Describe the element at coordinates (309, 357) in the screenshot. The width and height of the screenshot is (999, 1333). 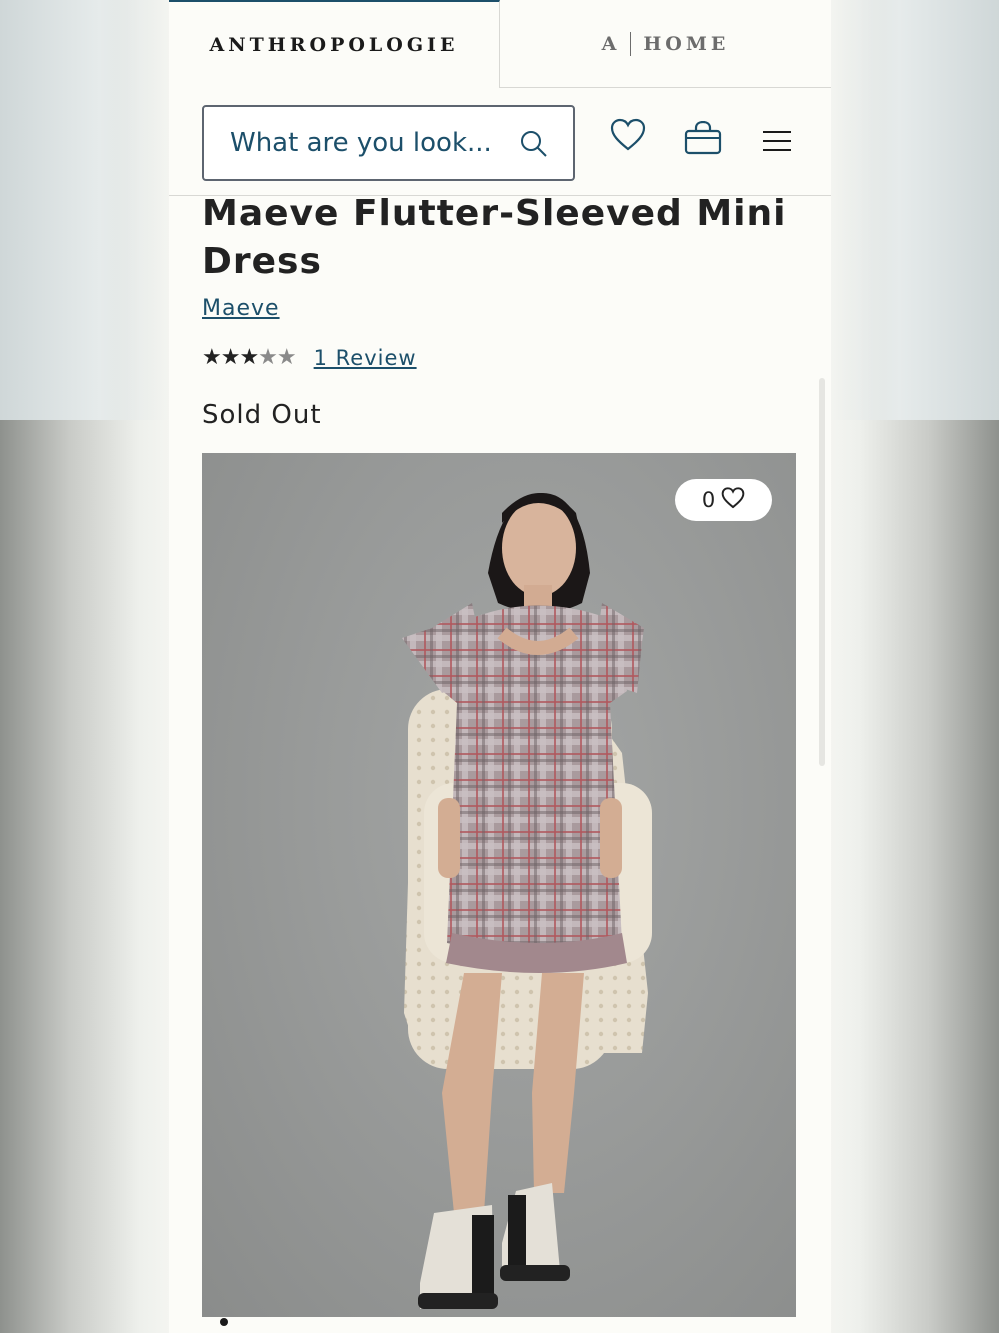
I see `product-rating: ★★★★★ 1 Review` at that location.